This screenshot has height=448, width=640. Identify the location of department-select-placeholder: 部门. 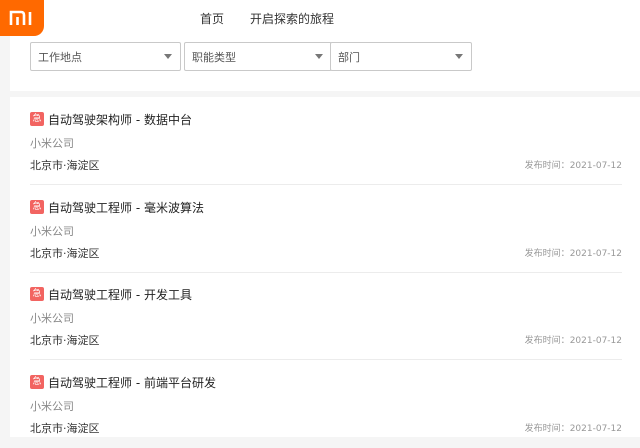
(349, 57).